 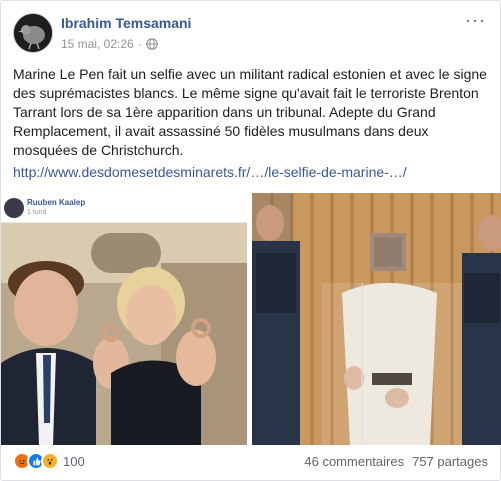 What do you see at coordinates (354, 461) in the screenshot?
I see `comments-count: 46 commentaires` at bounding box center [354, 461].